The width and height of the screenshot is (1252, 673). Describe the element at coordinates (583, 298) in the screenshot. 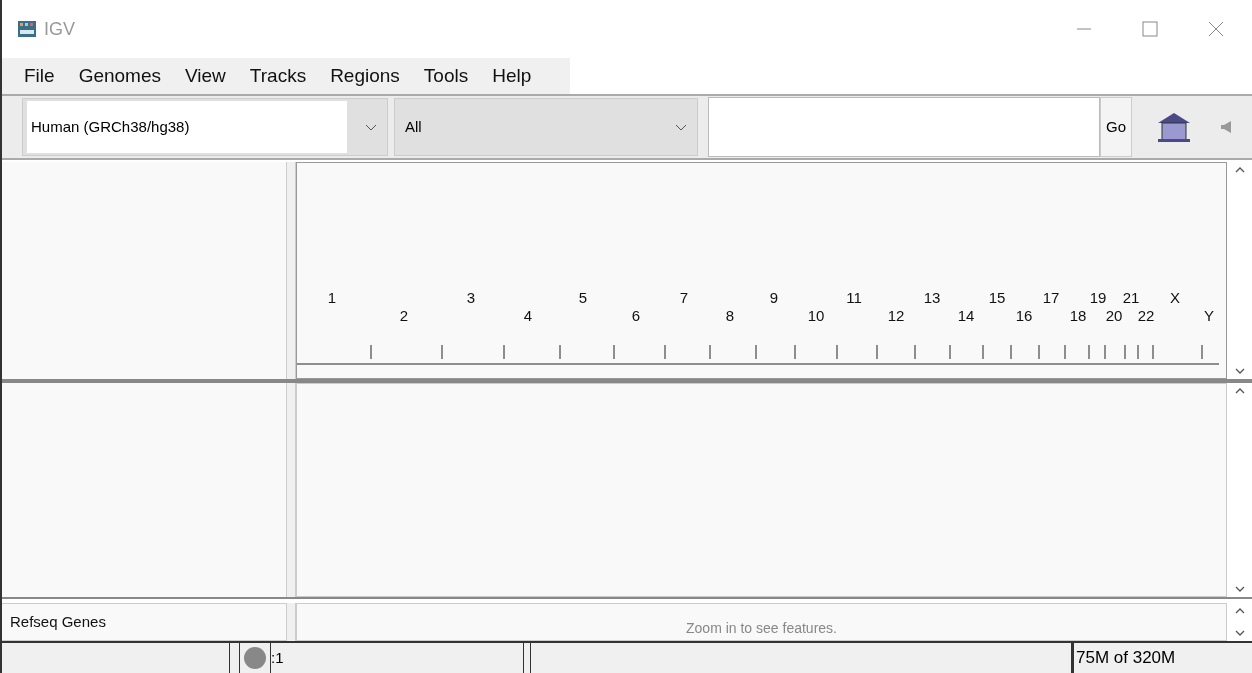

I see `chromosome-label: 5` at that location.